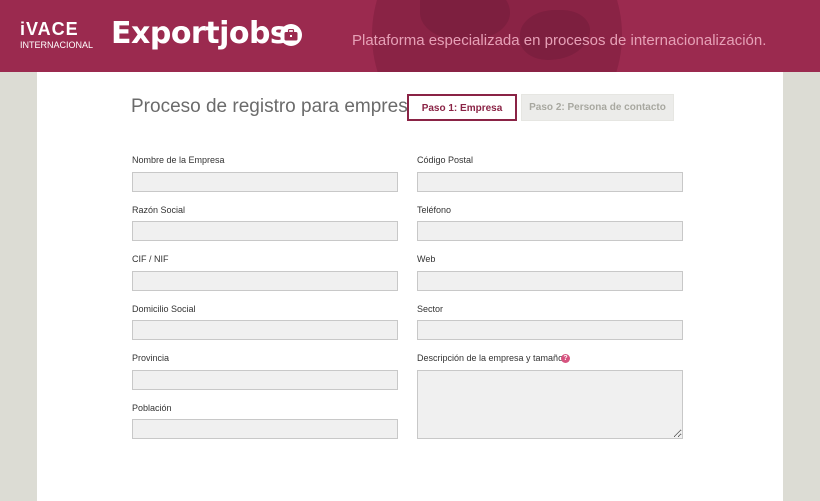  What do you see at coordinates (265, 380) in the screenshot?
I see `input-provincia` at bounding box center [265, 380].